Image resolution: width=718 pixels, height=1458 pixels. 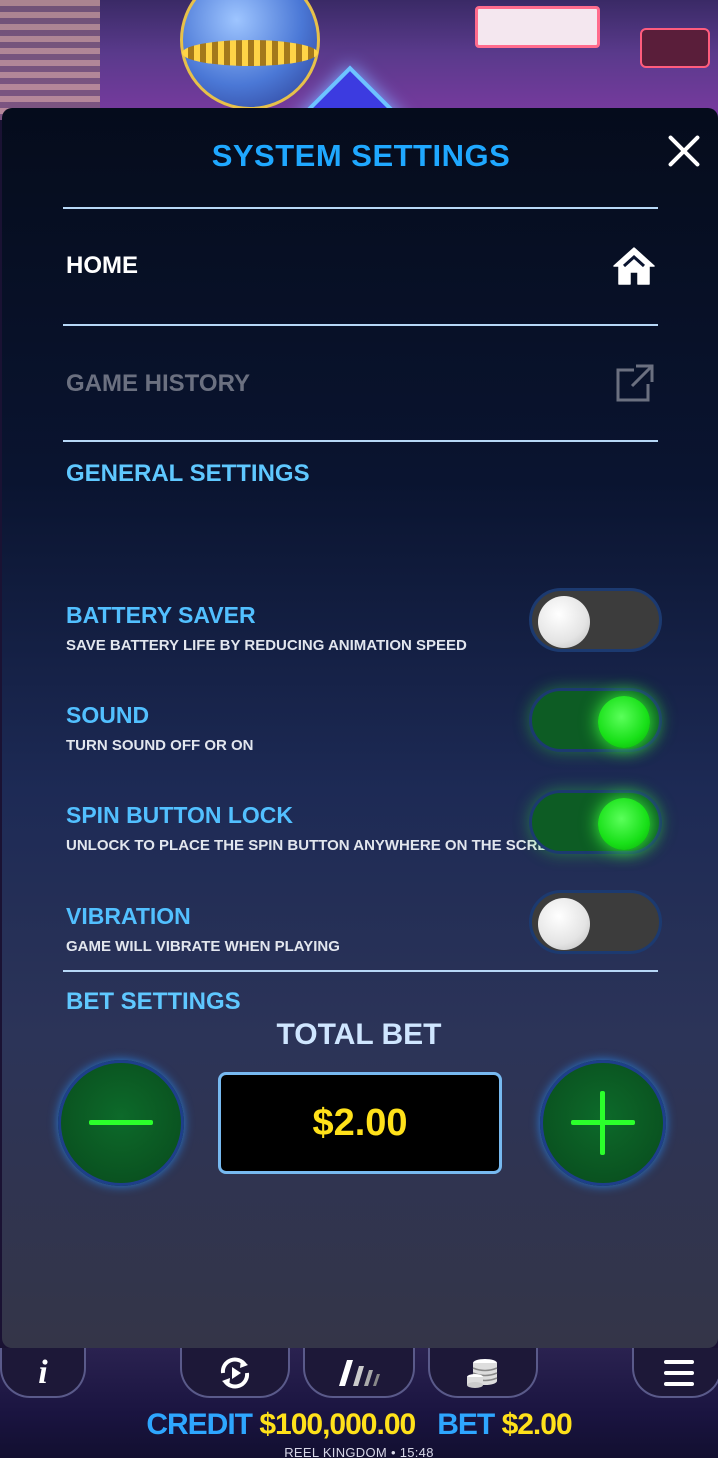 I want to click on background-building, so click(x=50, y=60).